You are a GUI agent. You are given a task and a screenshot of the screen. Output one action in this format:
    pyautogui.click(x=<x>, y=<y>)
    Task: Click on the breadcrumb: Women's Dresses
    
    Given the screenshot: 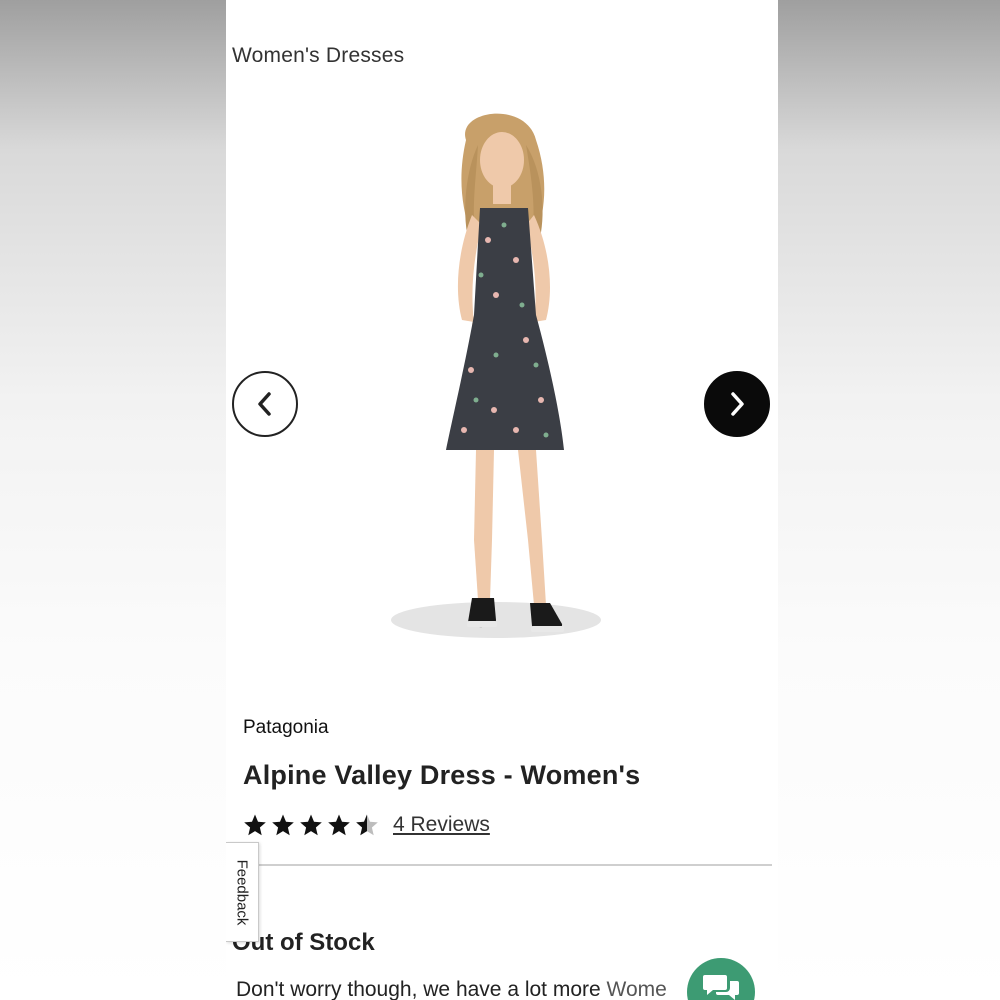 What is the action you would take?
    pyautogui.click(x=318, y=56)
    